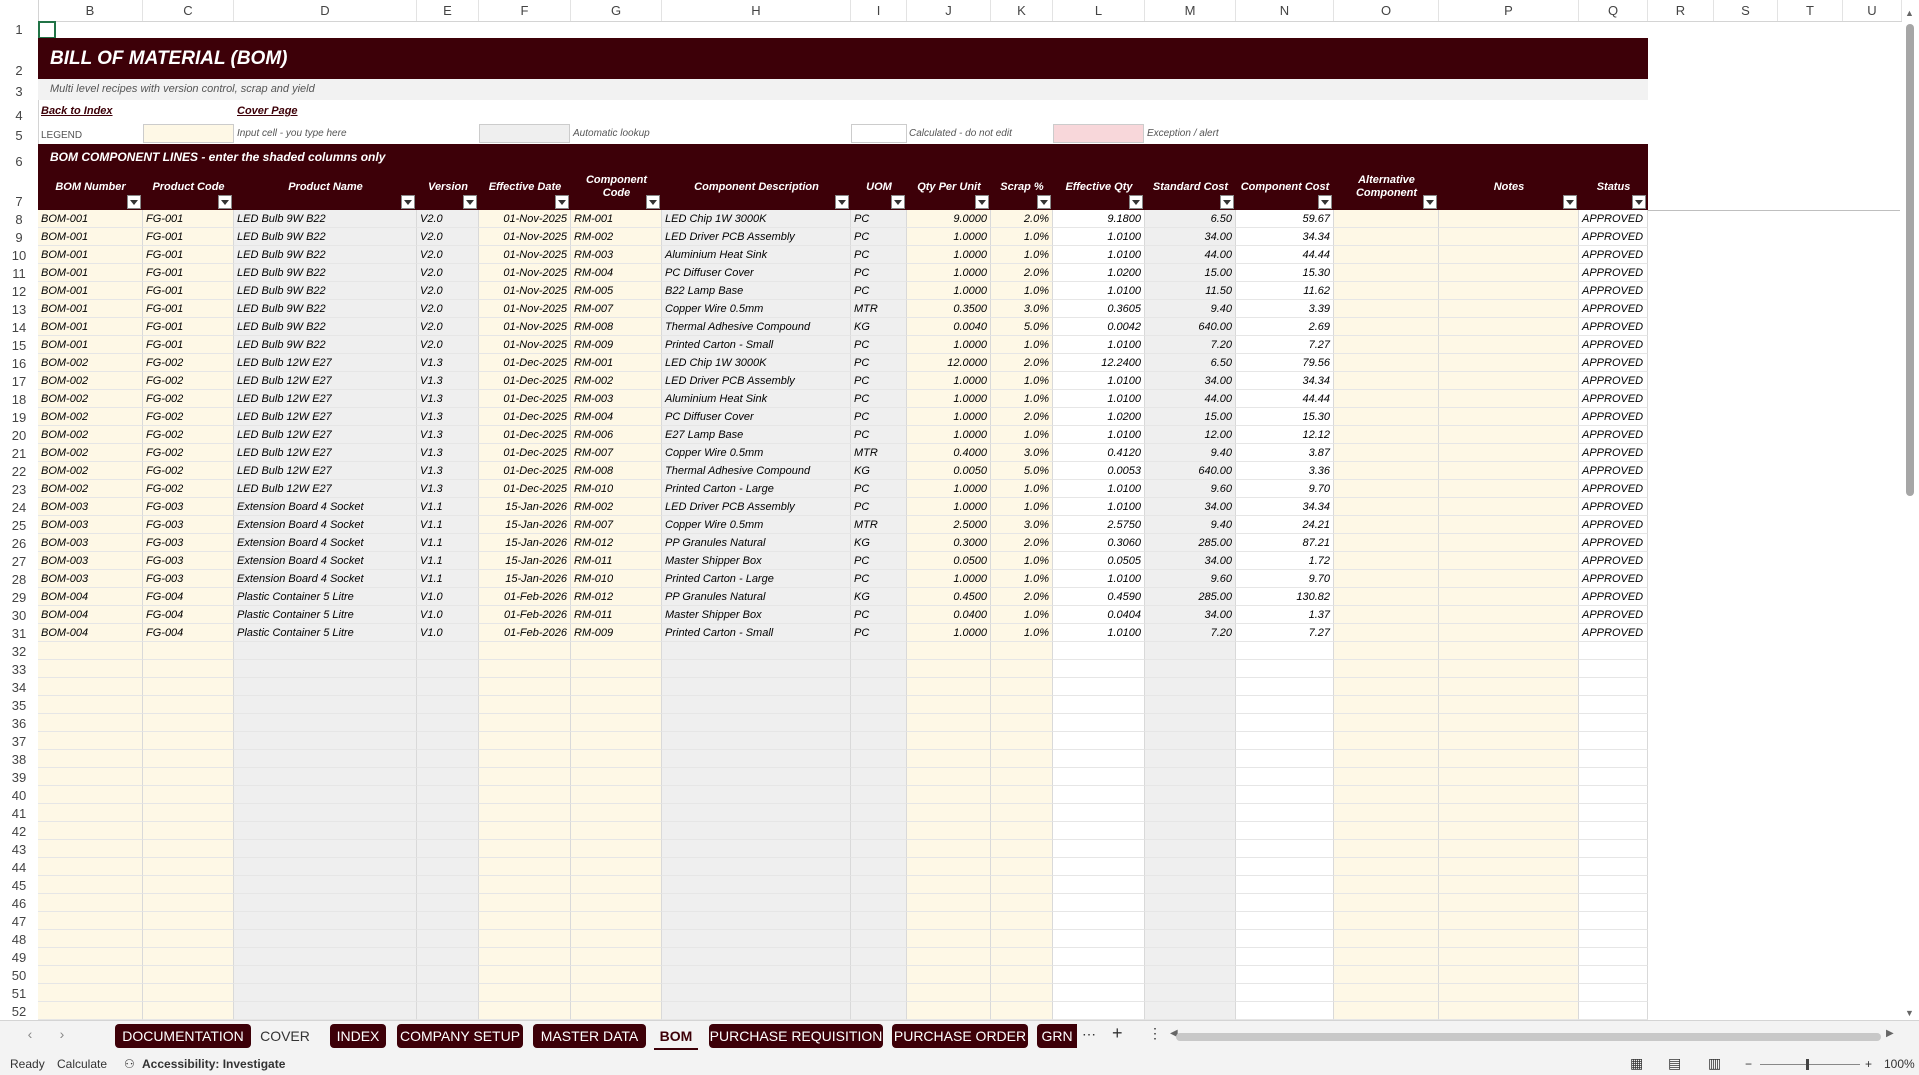 This screenshot has height=1075, width=1919. What do you see at coordinates (19, 92) in the screenshot?
I see `row-header-3: 3` at bounding box center [19, 92].